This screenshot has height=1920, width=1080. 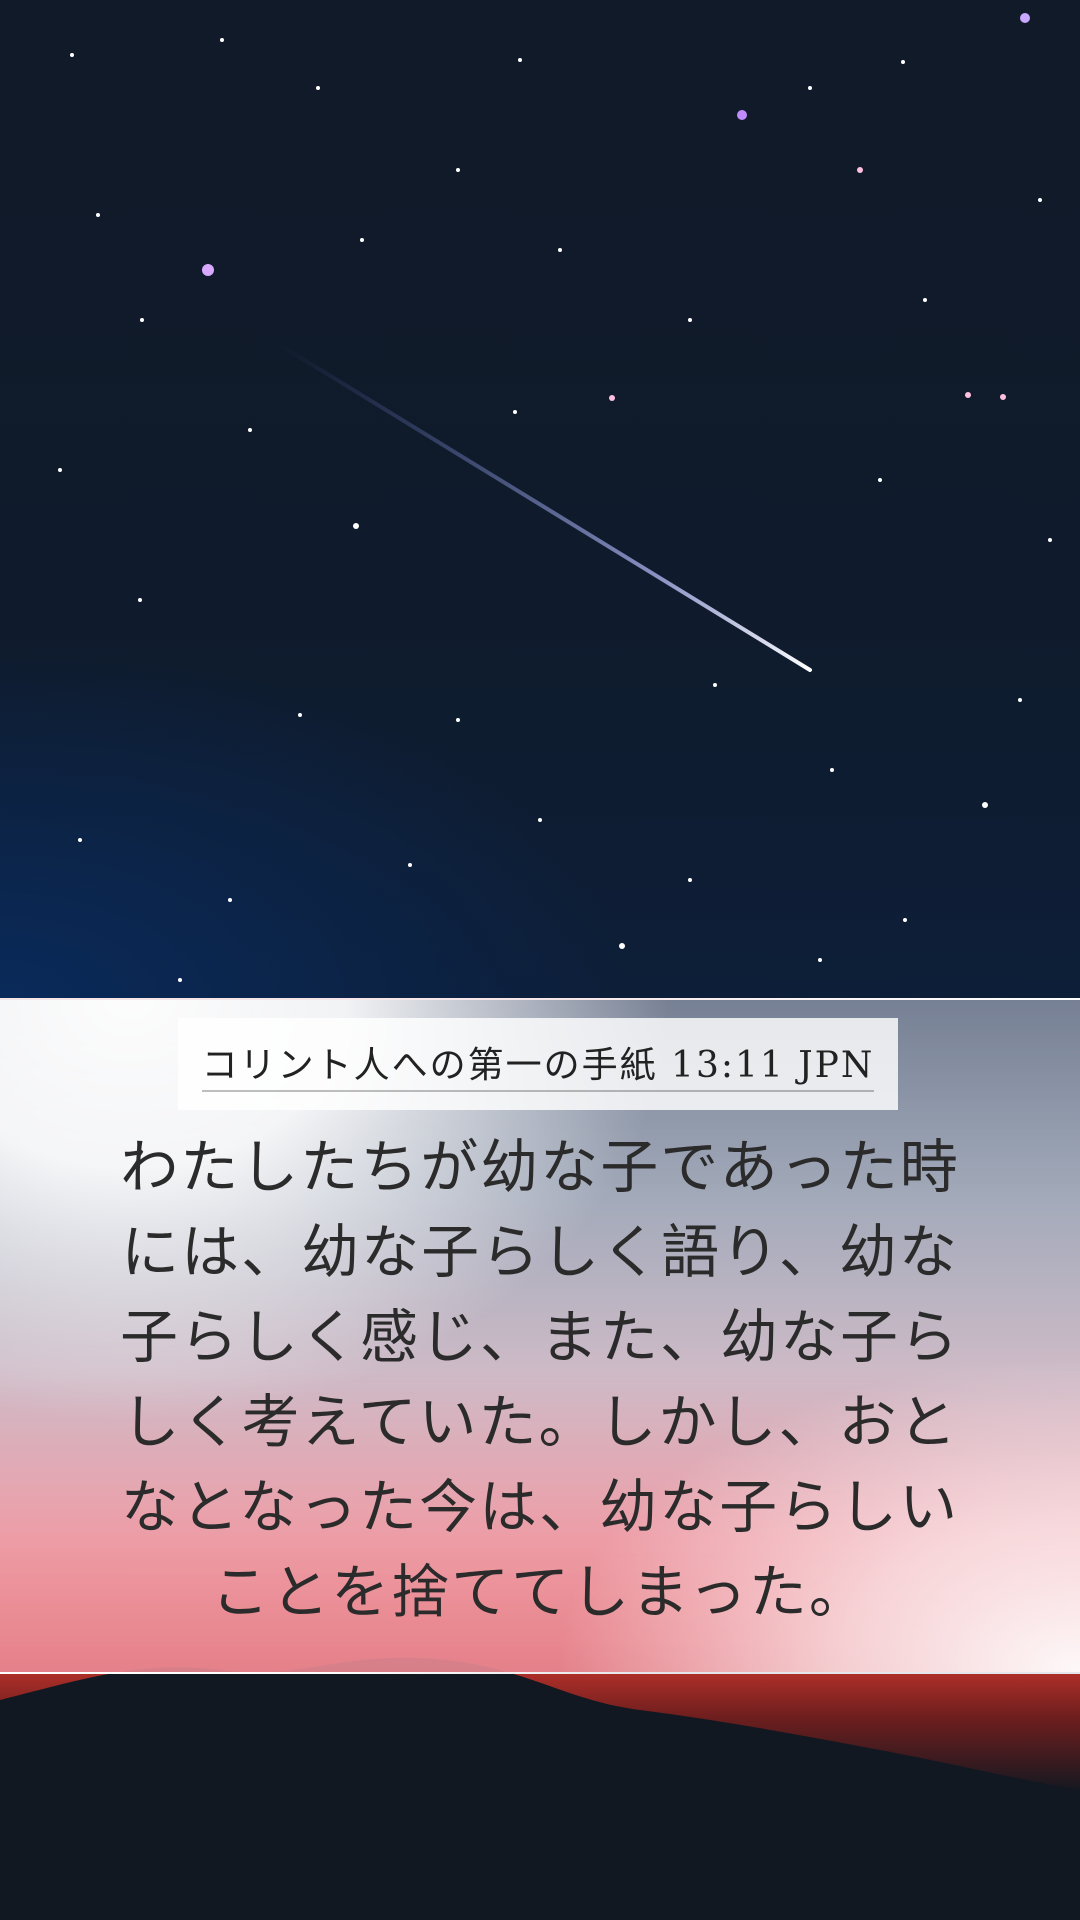 What do you see at coordinates (540, 1592) in the screenshot?
I see `verse-line: ことを捨ててしまった。` at bounding box center [540, 1592].